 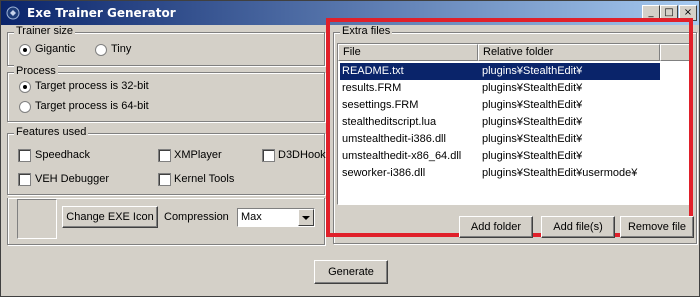 What do you see at coordinates (578, 227) in the screenshot?
I see `add-files-button: Add file(s)` at bounding box center [578, 227].